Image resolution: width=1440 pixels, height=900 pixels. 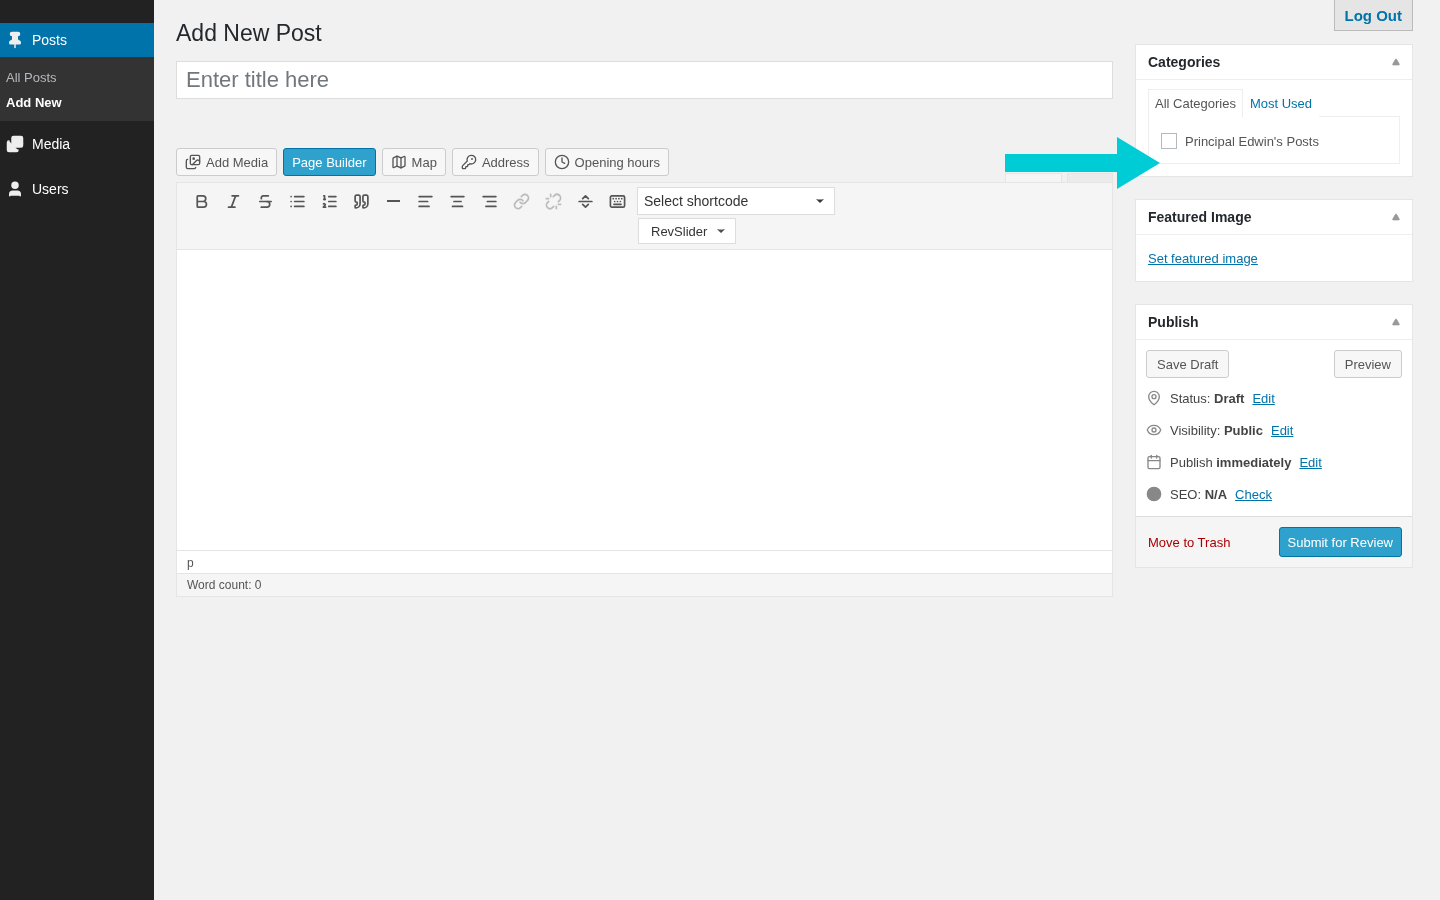 I want to click on save-draft-button: Save Draft, so click(x=1188, y=364).